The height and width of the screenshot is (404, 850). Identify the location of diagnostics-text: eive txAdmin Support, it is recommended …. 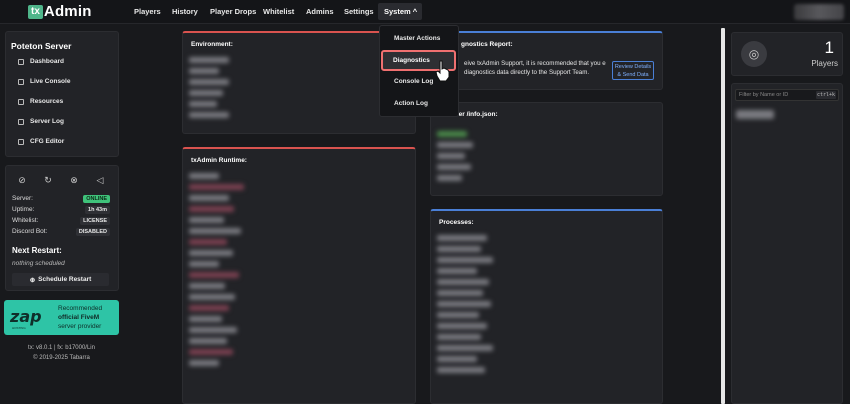
(535, 68).